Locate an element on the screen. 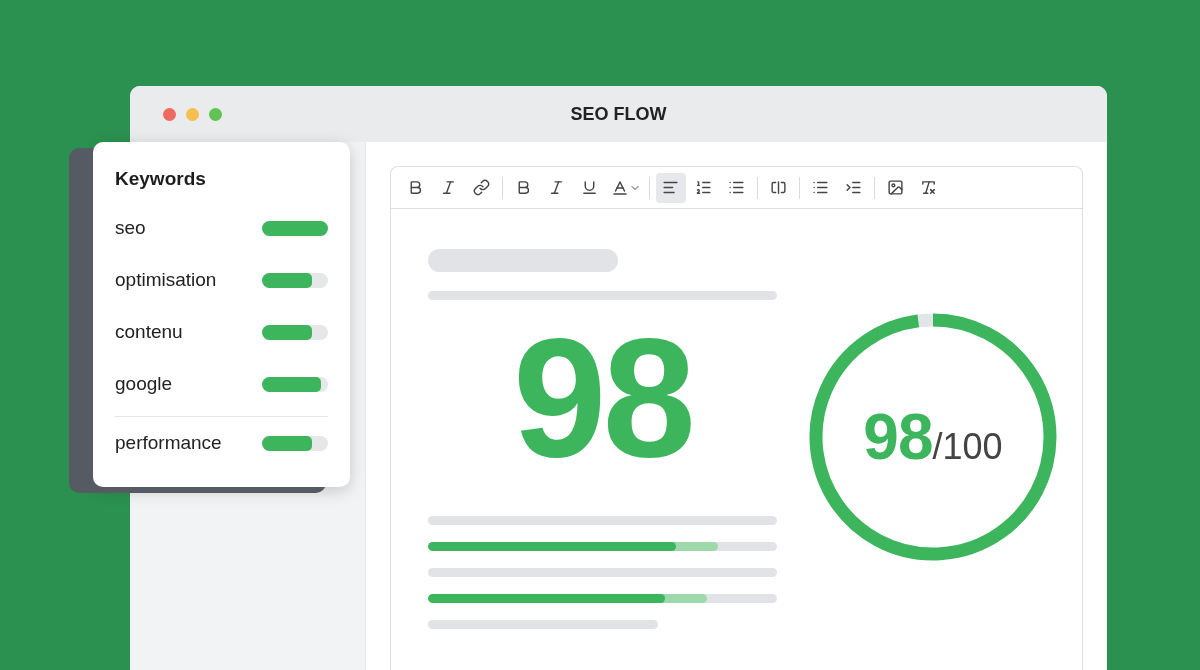  ring-total: /100 is located at coordinates (967, 447).